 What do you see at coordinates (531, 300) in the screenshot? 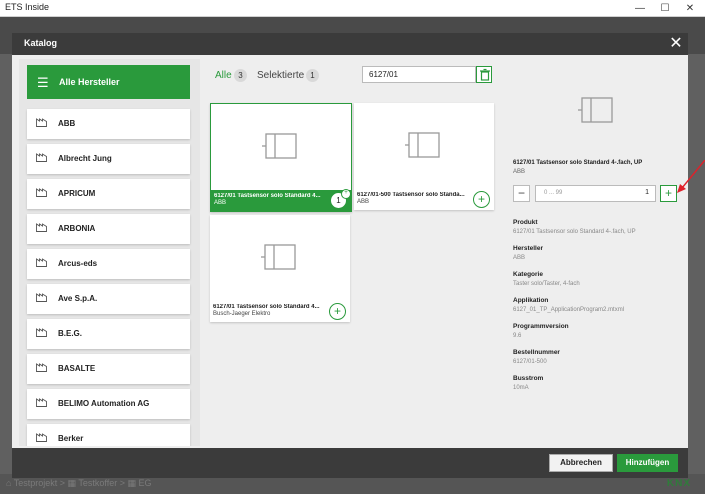
I see `detail-label: Applikation` at bounding box center [531, 300].